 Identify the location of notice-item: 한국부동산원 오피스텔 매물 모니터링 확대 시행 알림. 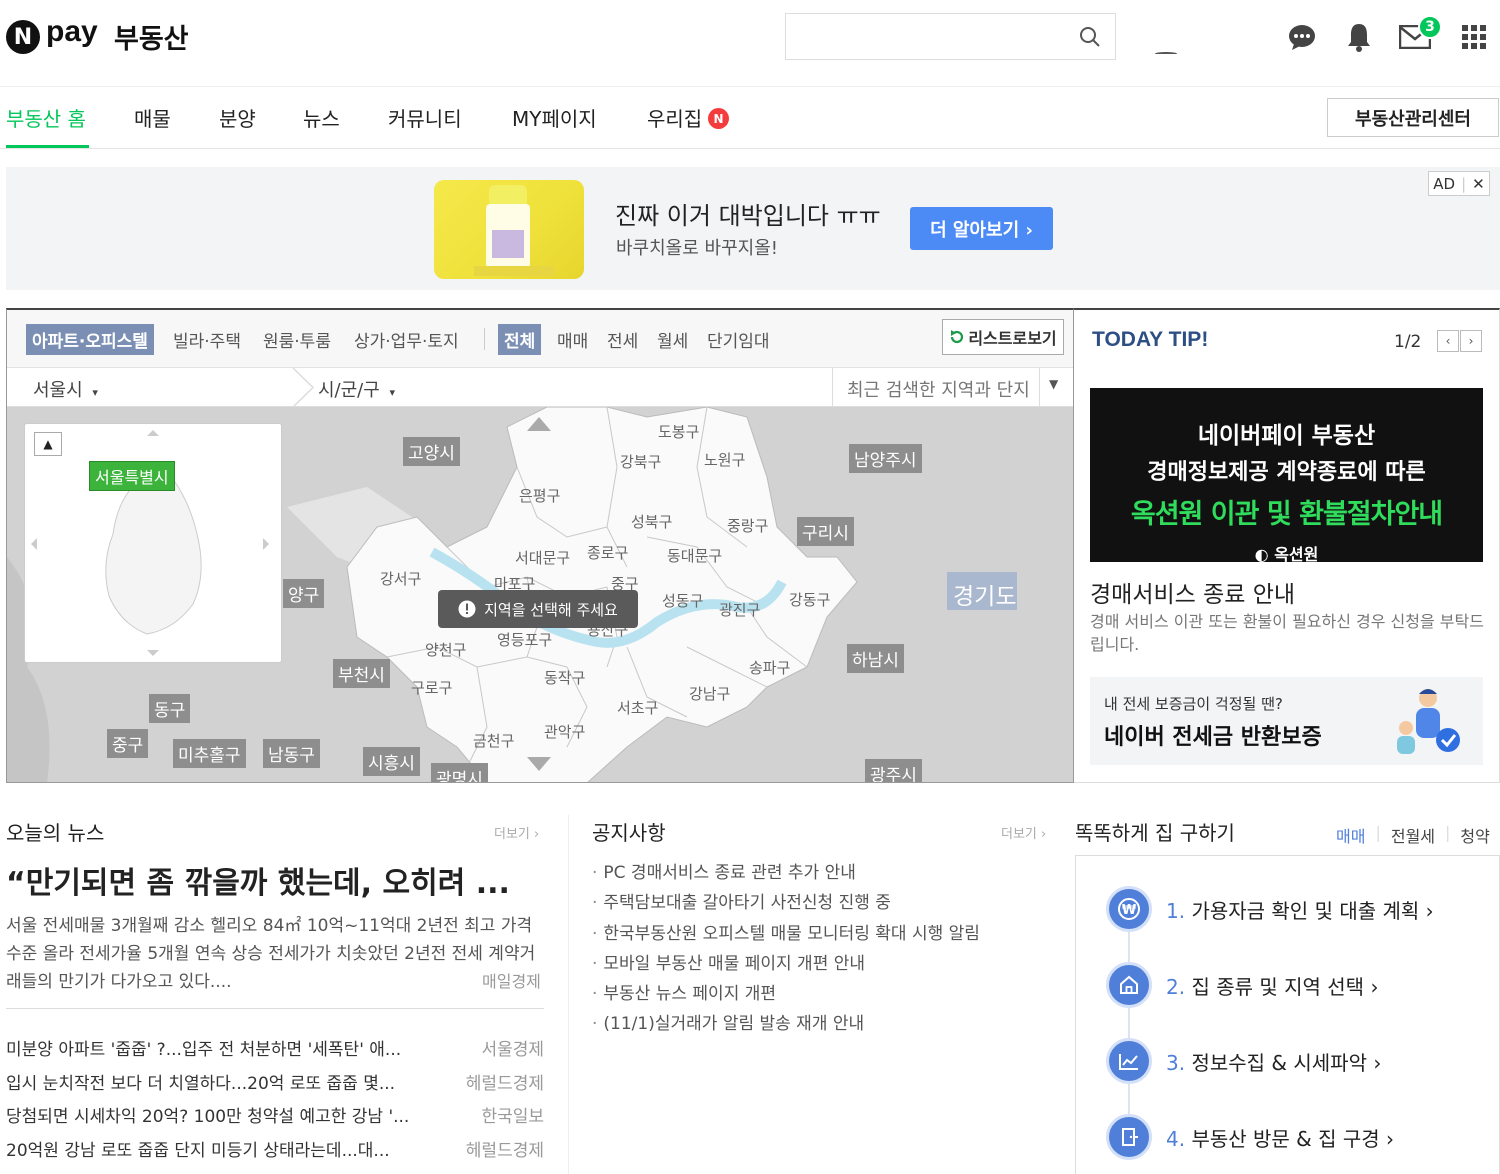
(786, 934).